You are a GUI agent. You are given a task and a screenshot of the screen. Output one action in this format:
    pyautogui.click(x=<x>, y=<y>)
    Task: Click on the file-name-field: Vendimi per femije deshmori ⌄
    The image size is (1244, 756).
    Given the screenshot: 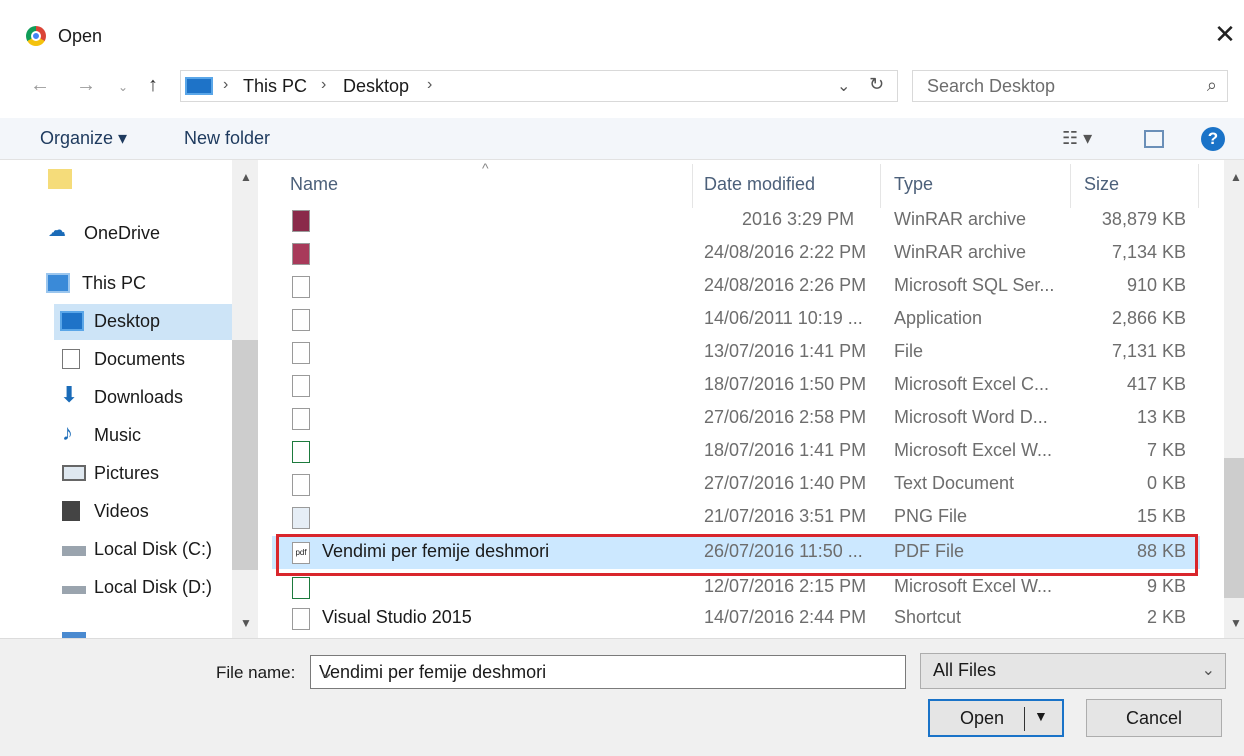 What is the action you would take?
    pyautogui.click(x=608, y=672)
    